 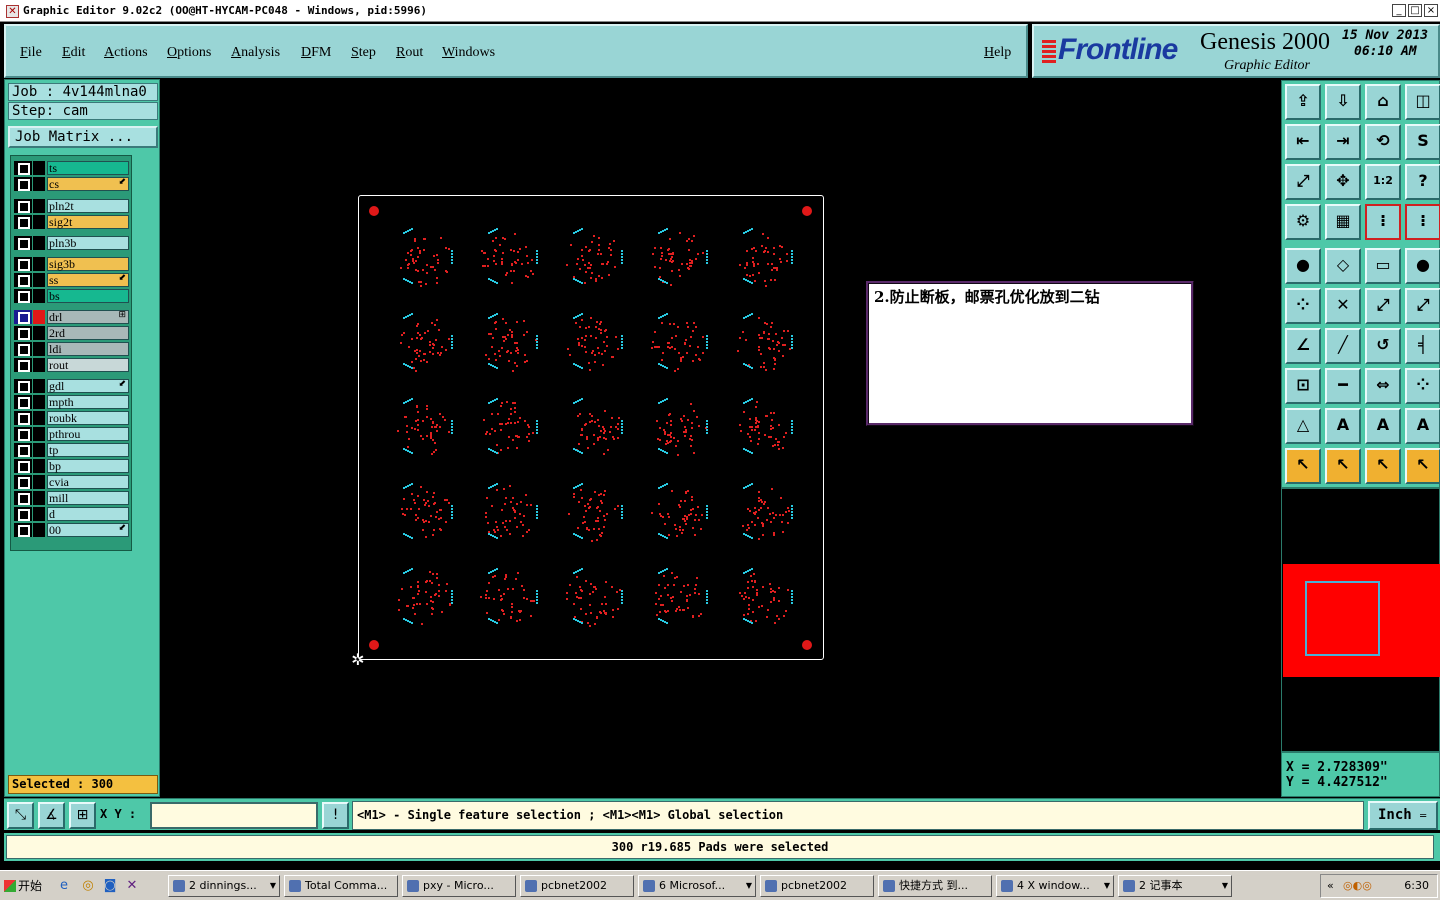 What do you see at coordinates (1303, 266) in the screenshot?
I see `add-pad-icon: ●` at bounding box center [1303, 266].